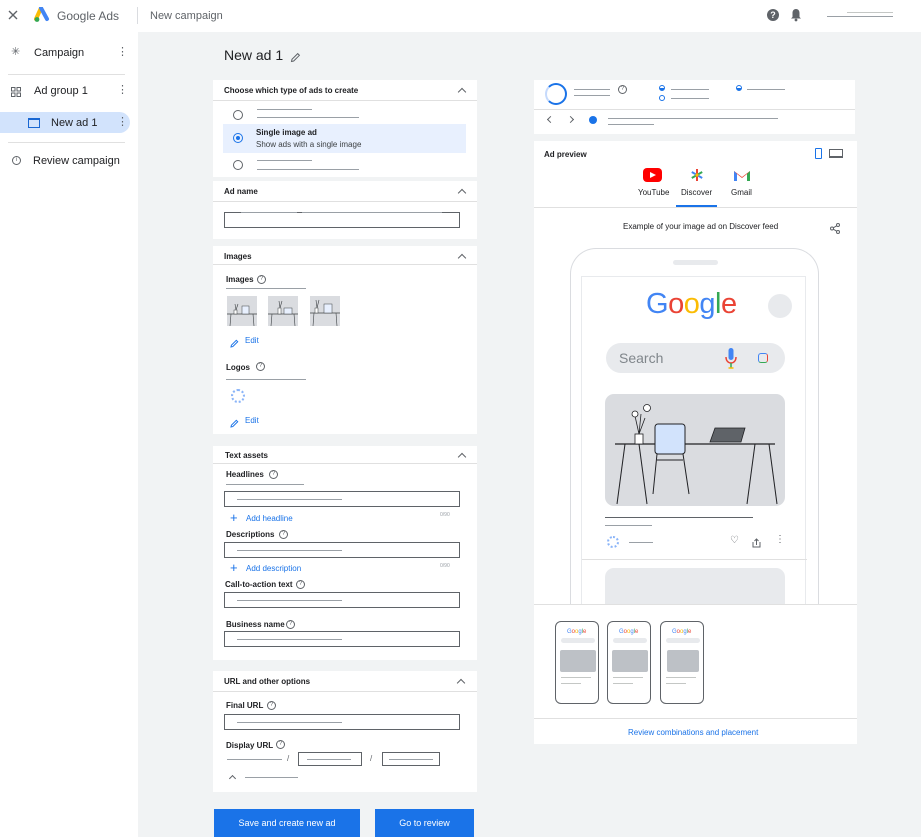 Image resolution: width=921 pixels, height=837 pixels. Describe the element at coordinates (696, 187) in the screenshot. I see `tab-discover: Discover` at that location.